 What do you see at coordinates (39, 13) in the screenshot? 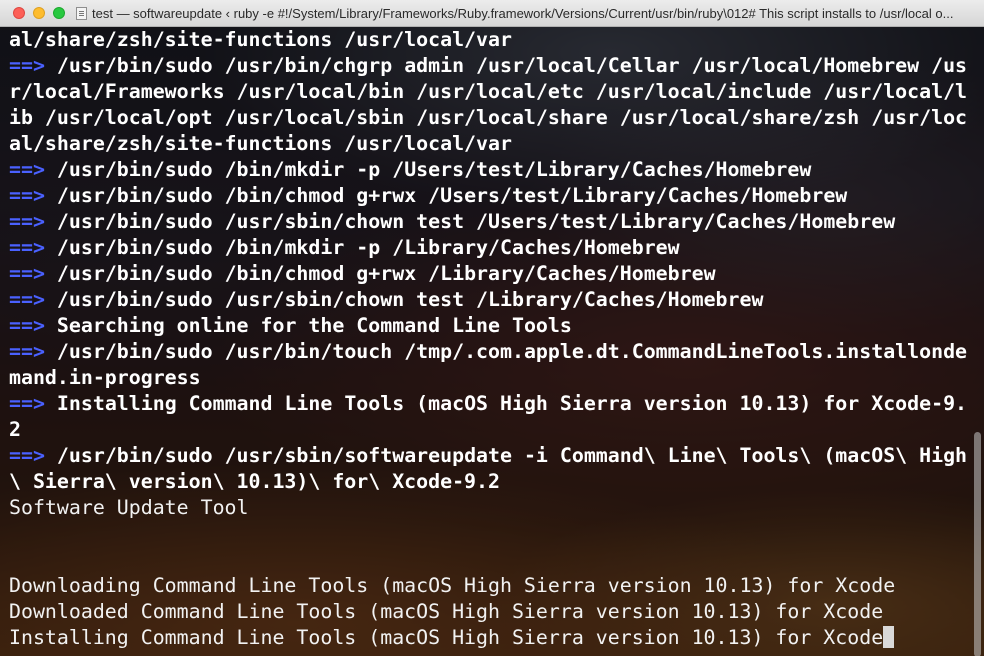
I see `minimize-button` at bounding box center [39, 13].